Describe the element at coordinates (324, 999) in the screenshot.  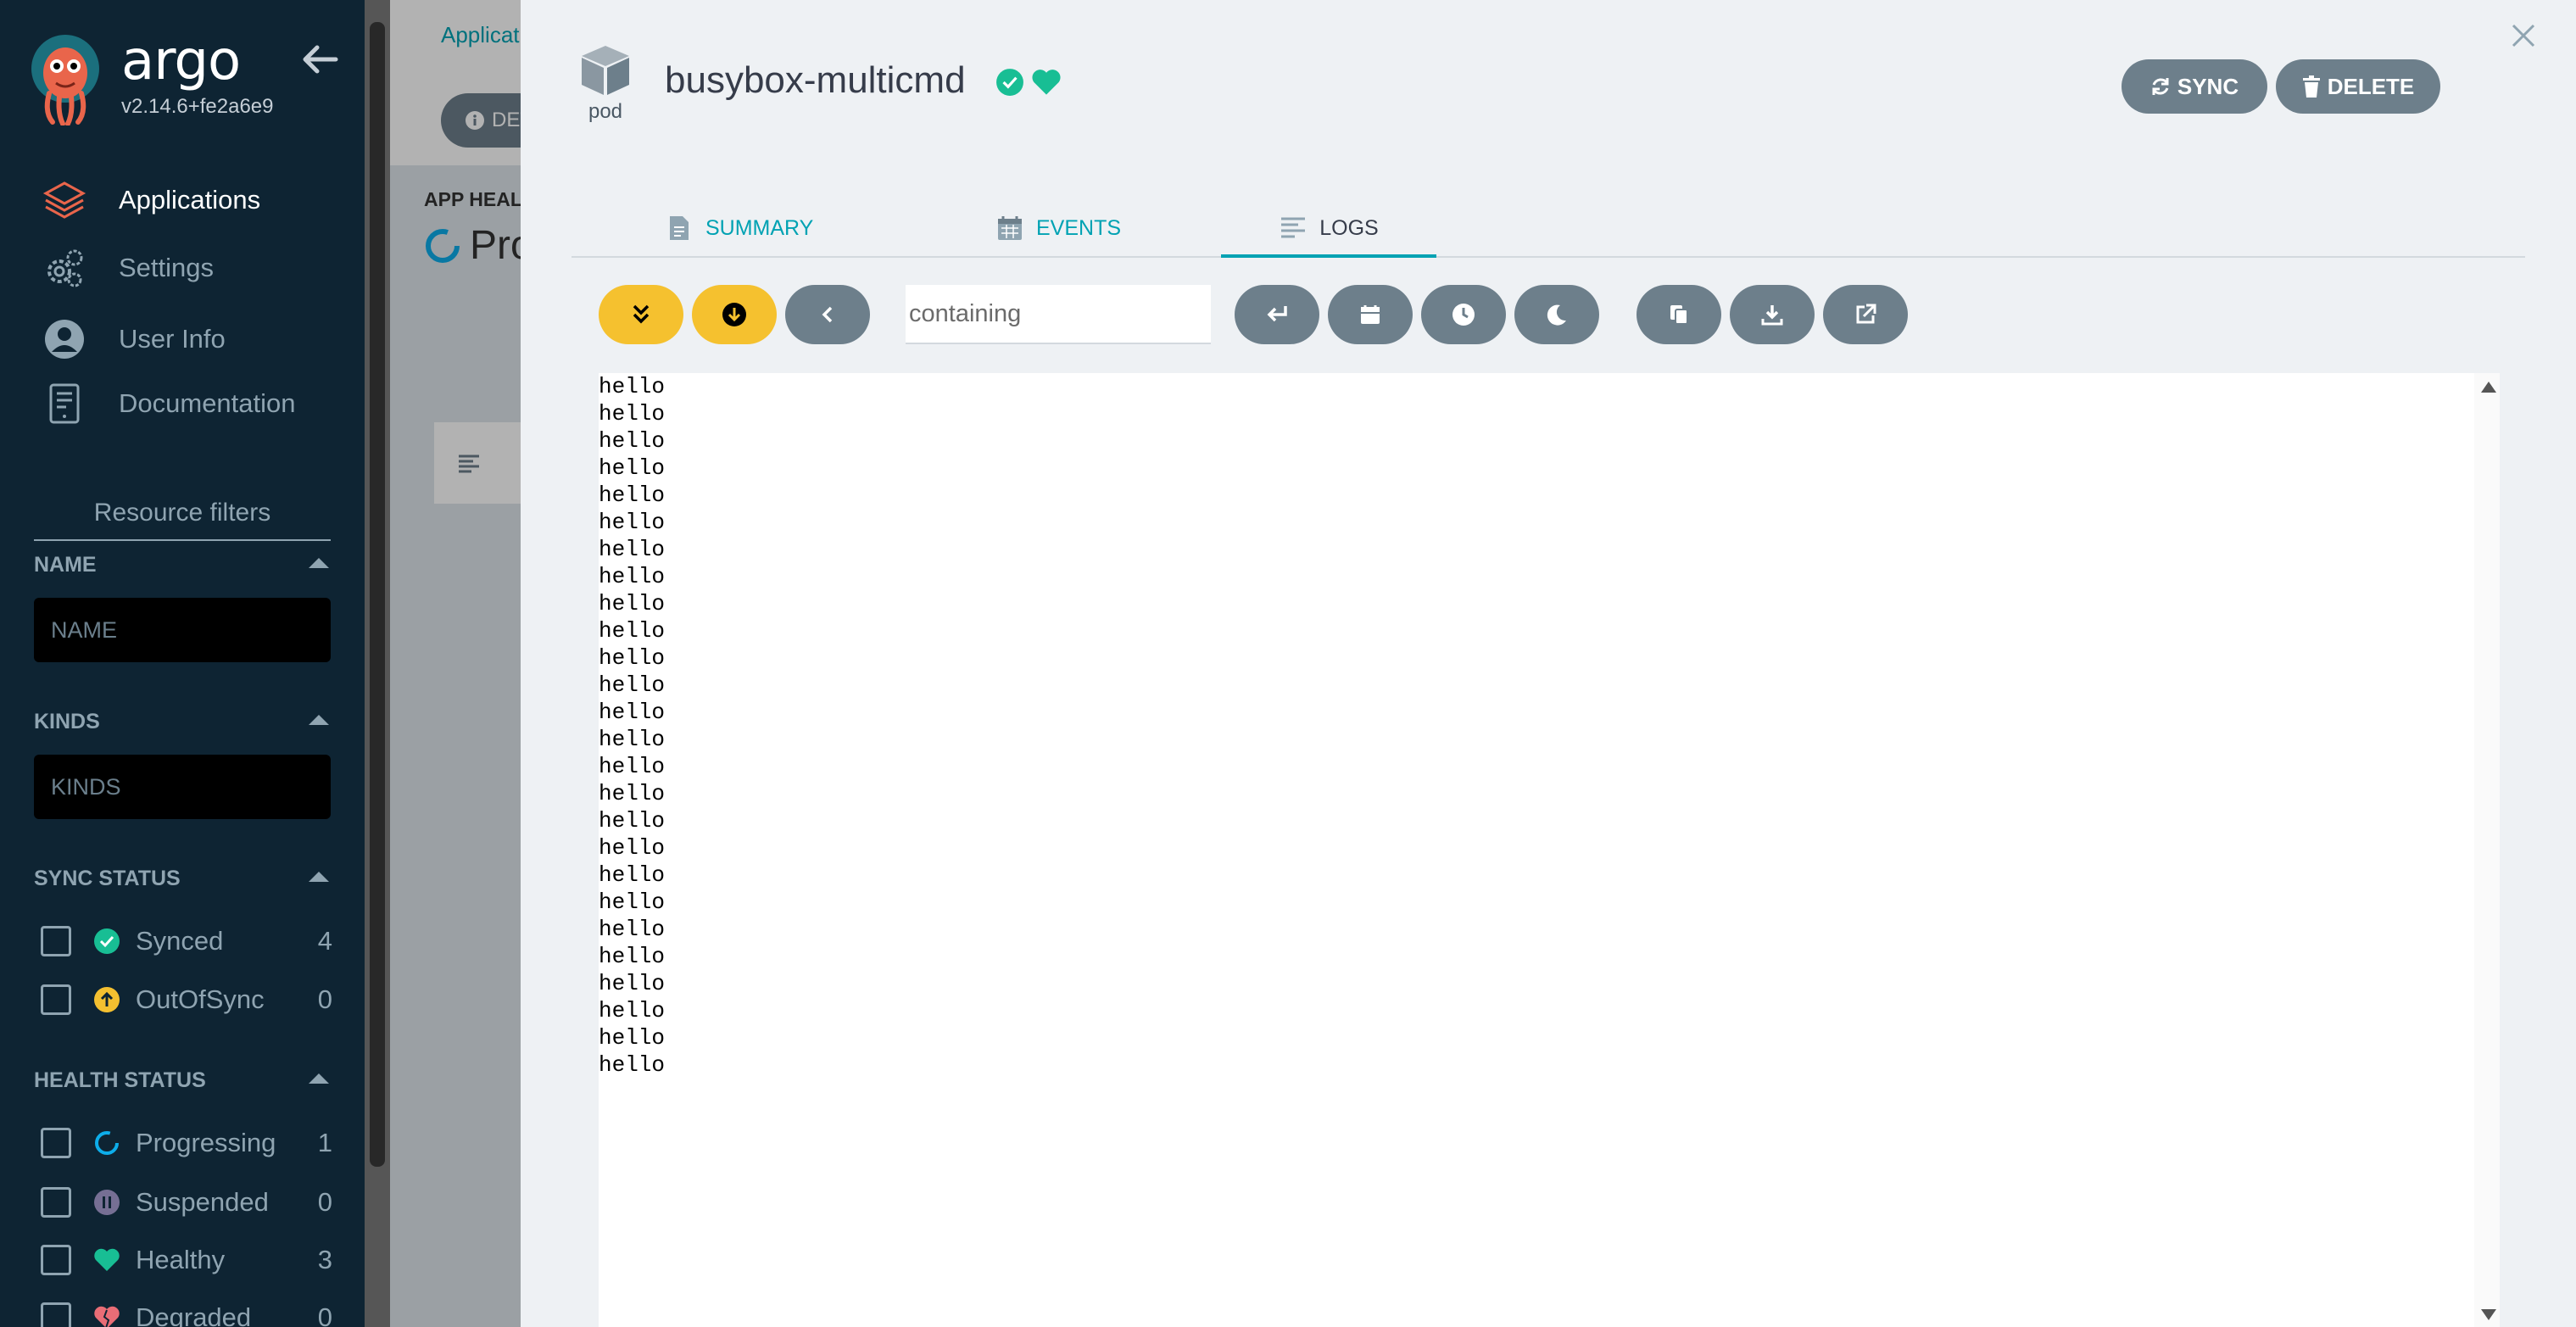
I see `filter-count: 0` at that location.